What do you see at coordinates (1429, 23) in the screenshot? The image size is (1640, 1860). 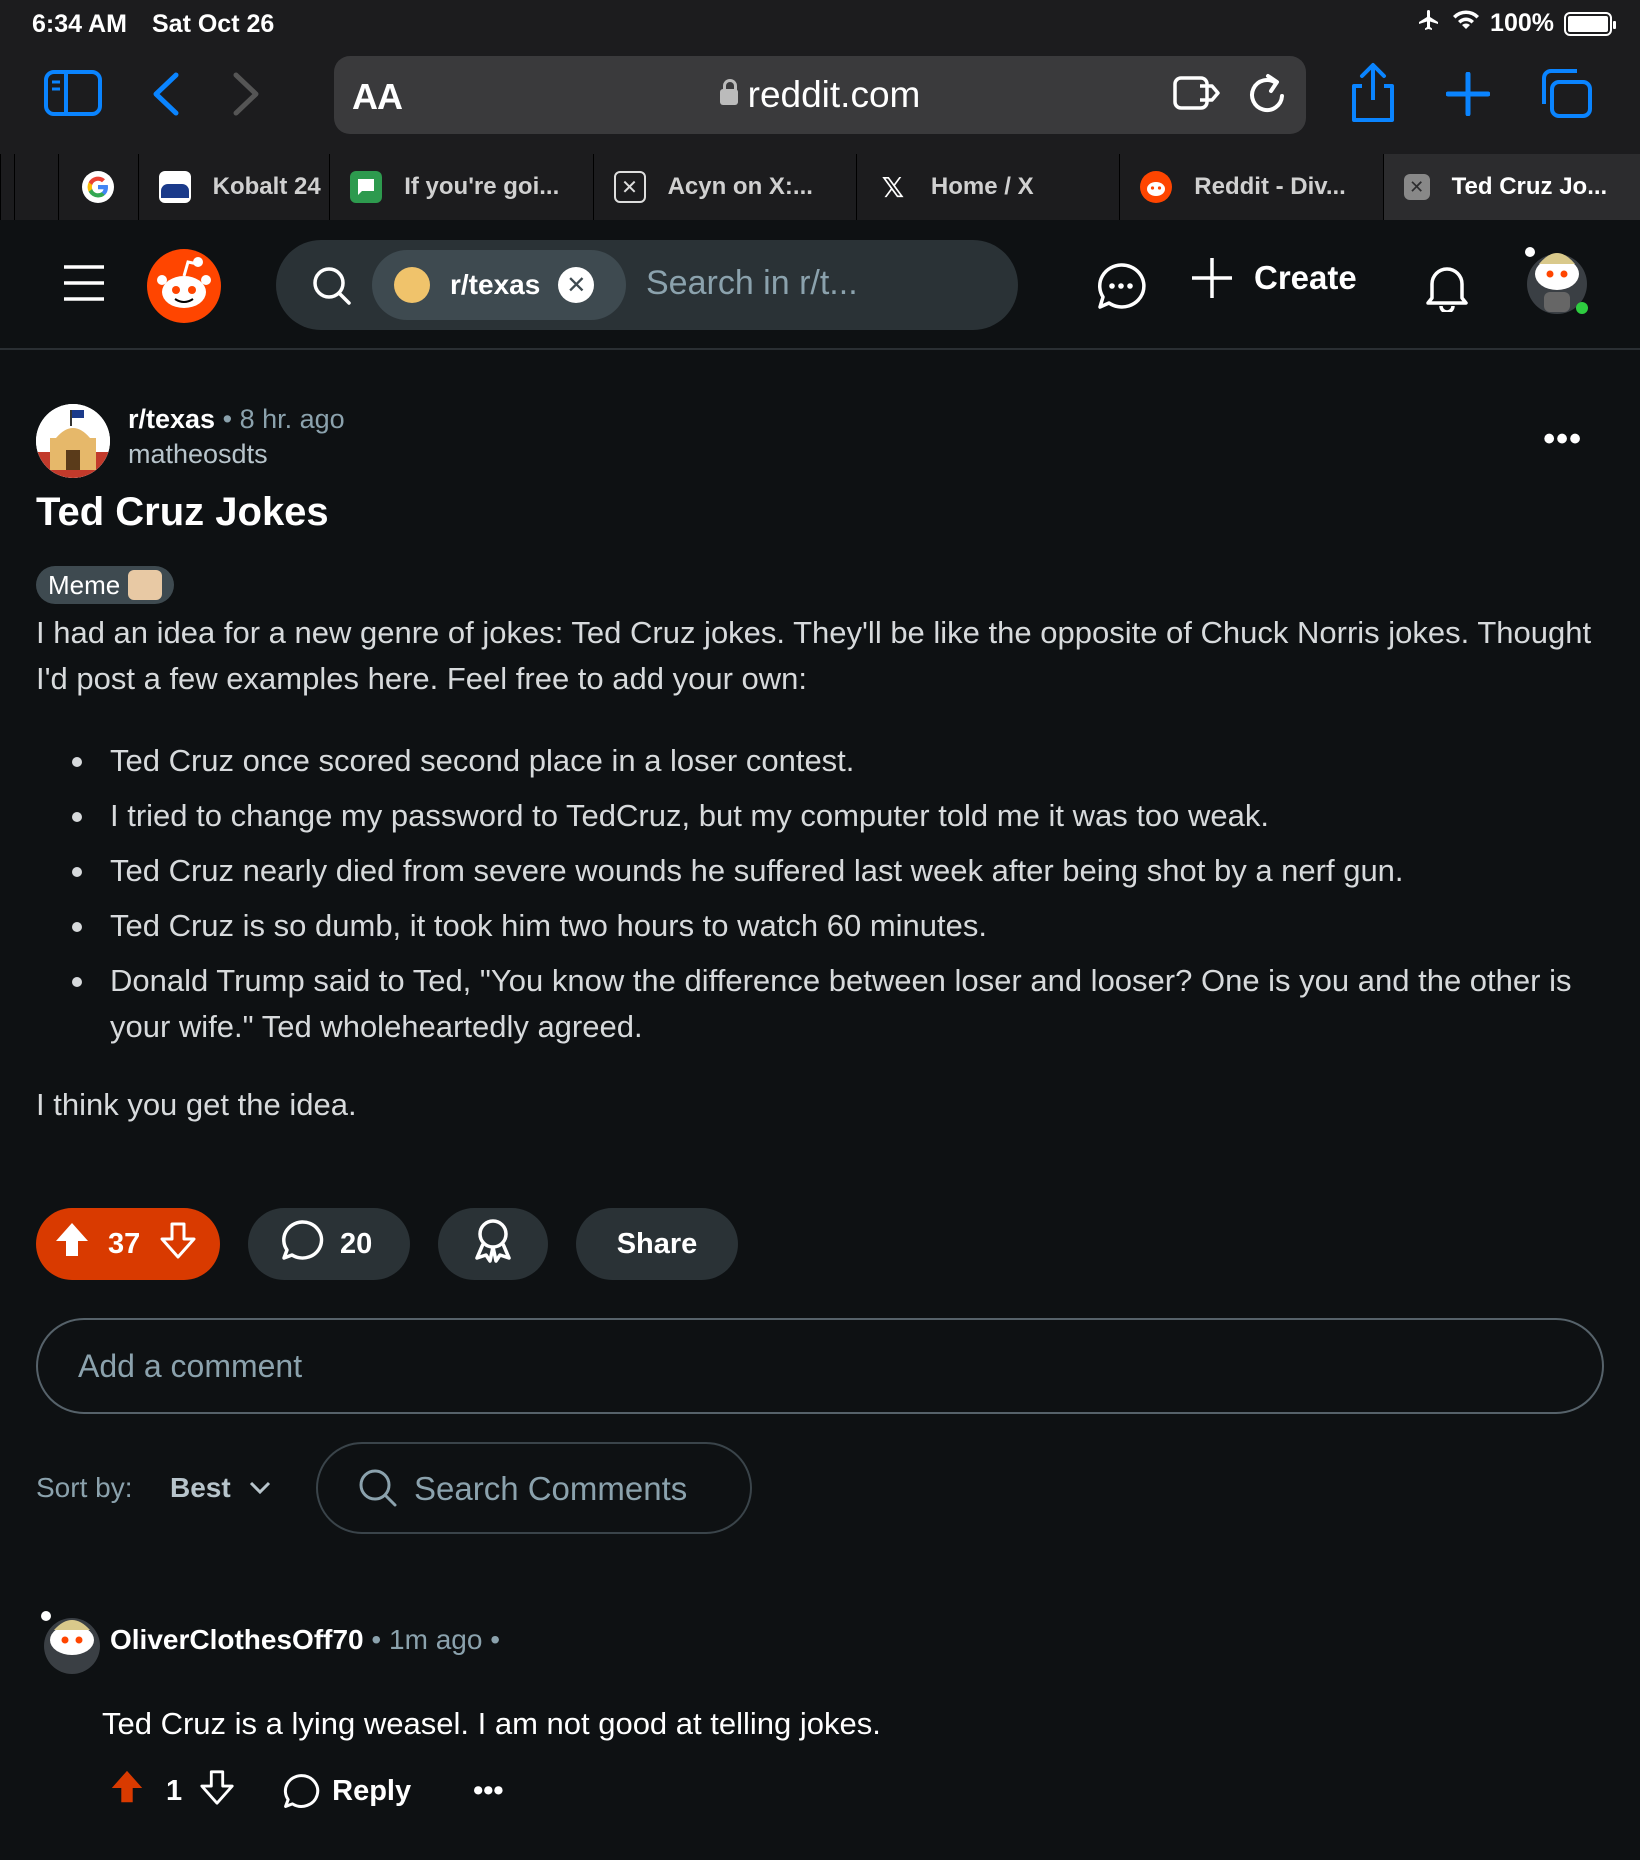 I see `airplane-icon` at bounding box center [1429, 23].